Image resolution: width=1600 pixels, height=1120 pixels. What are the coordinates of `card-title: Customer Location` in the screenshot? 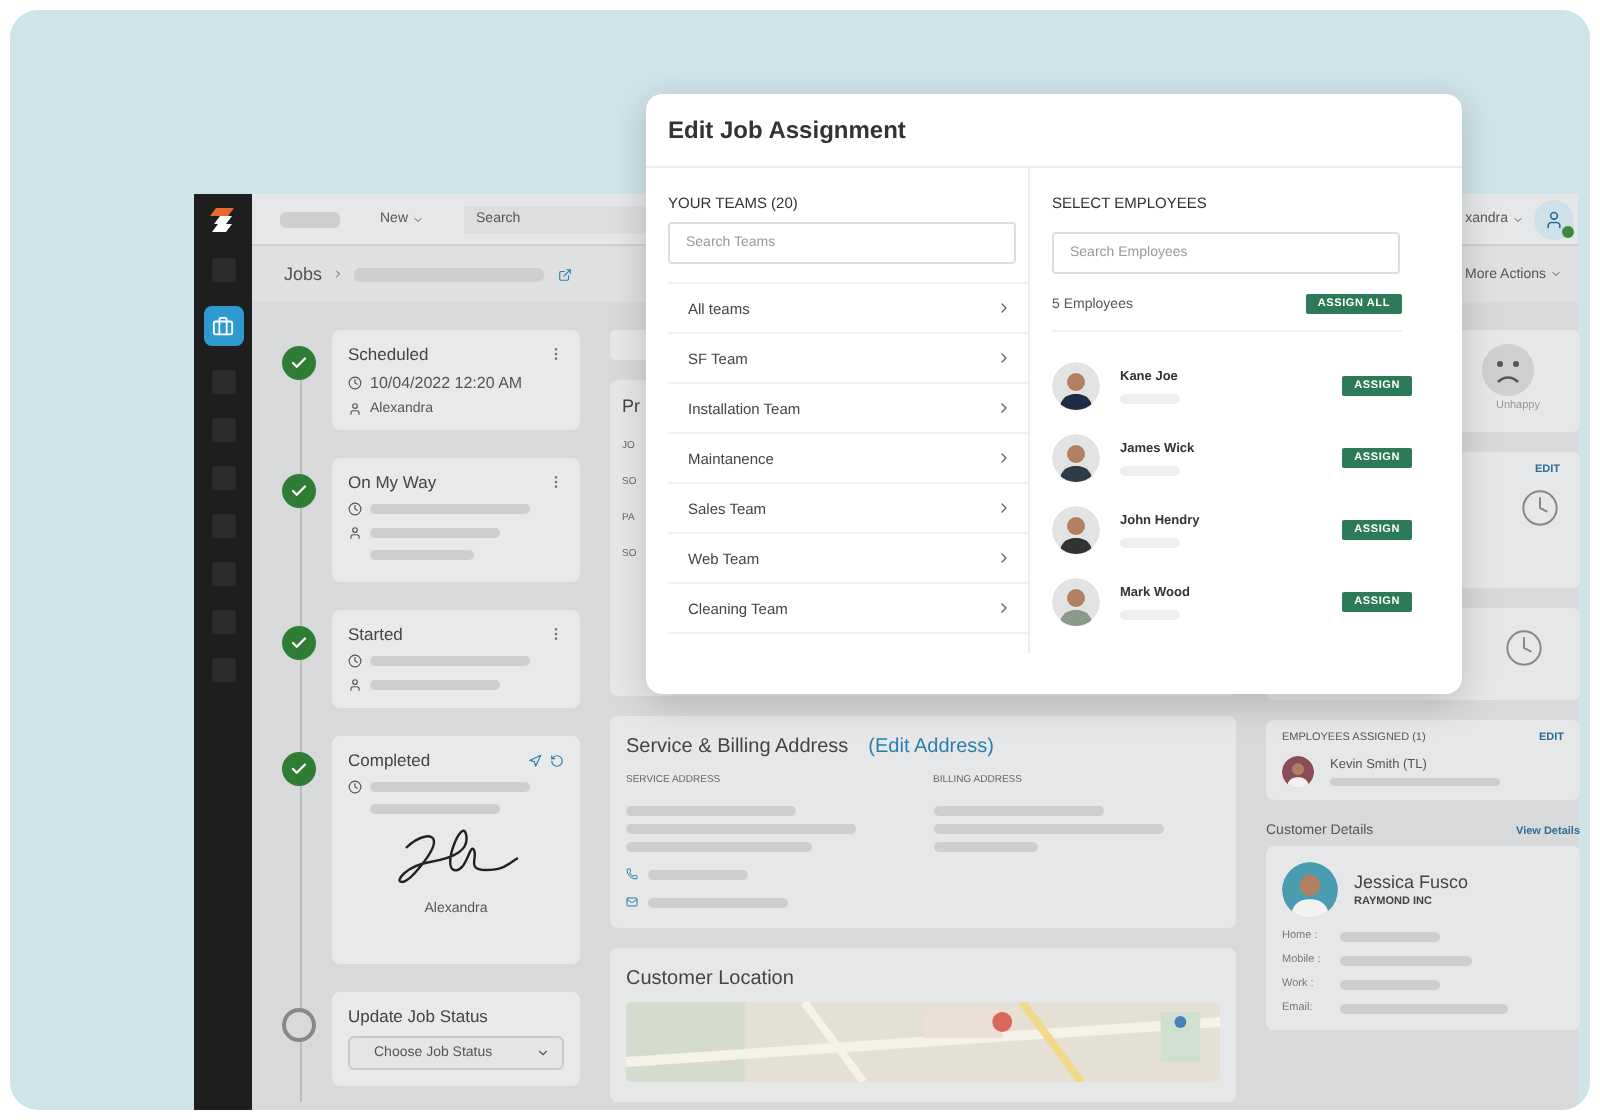 It's located at (711, 979).